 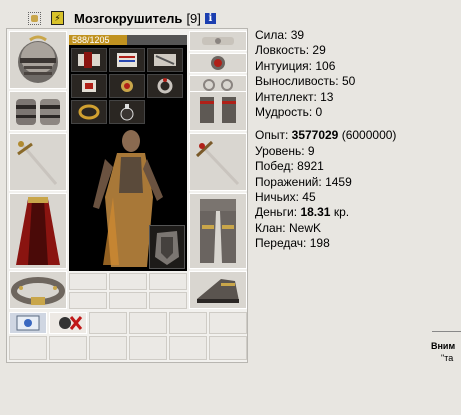 I want to click on earring-slot, so click(x=218, y=41).